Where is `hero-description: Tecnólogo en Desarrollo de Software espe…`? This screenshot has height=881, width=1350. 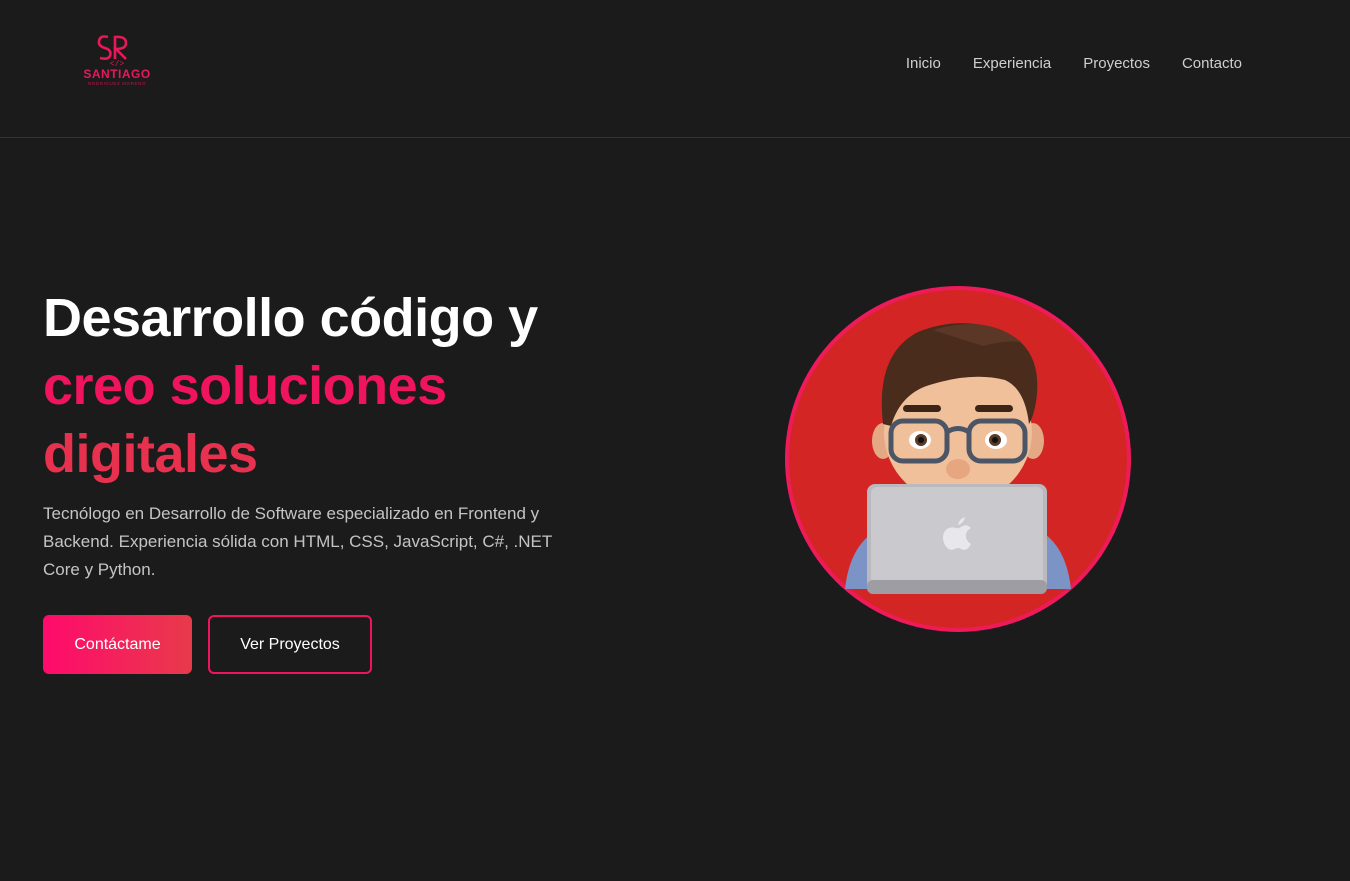
hero-description: Tecnólogo en Desarrollo de Software espe… is located at coordinates (297, 541).